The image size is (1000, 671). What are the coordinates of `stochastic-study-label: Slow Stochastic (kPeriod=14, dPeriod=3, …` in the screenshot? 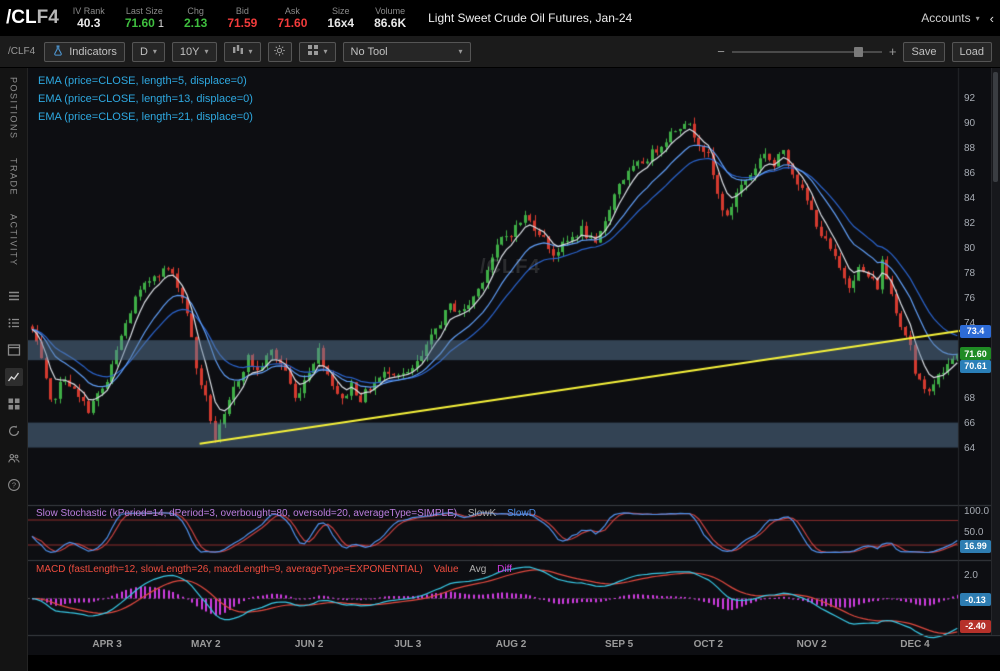 It's located at (246, 513).